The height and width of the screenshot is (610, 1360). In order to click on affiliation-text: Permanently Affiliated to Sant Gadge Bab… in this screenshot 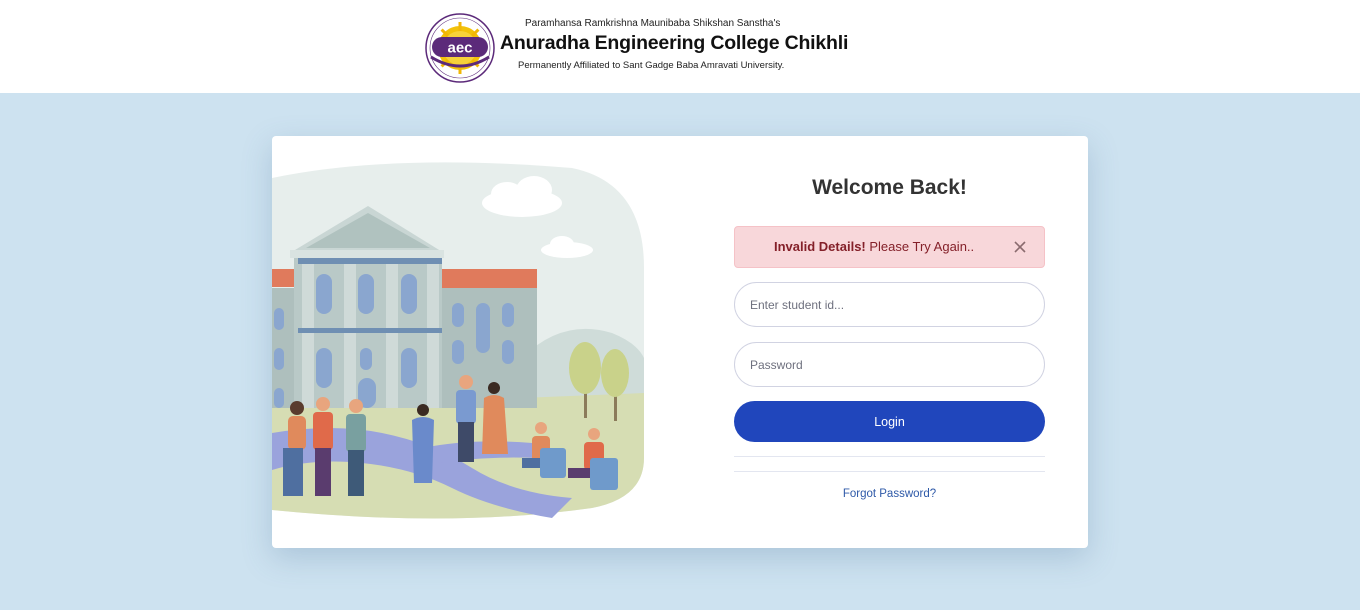, I will do `click(651, 65)`.